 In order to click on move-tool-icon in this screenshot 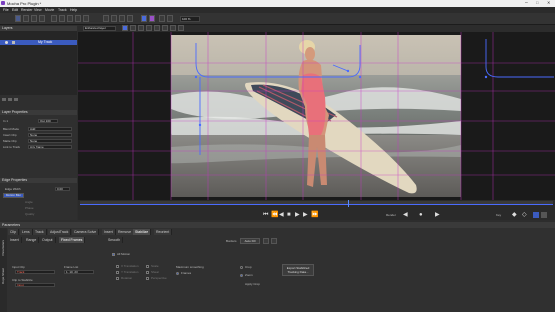, I will do `click(26, 18)`.